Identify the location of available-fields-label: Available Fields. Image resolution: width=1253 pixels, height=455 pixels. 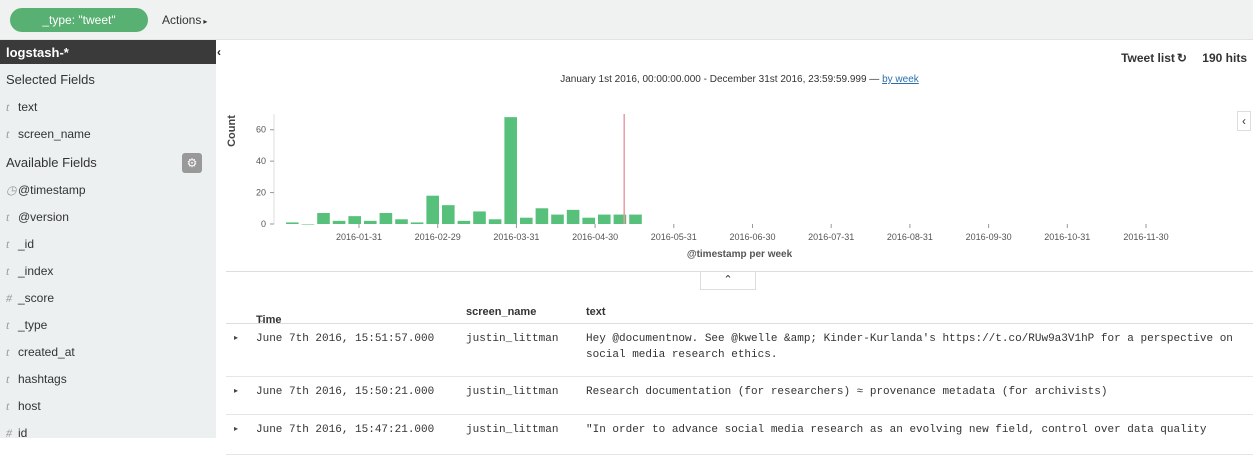
(51, 162).